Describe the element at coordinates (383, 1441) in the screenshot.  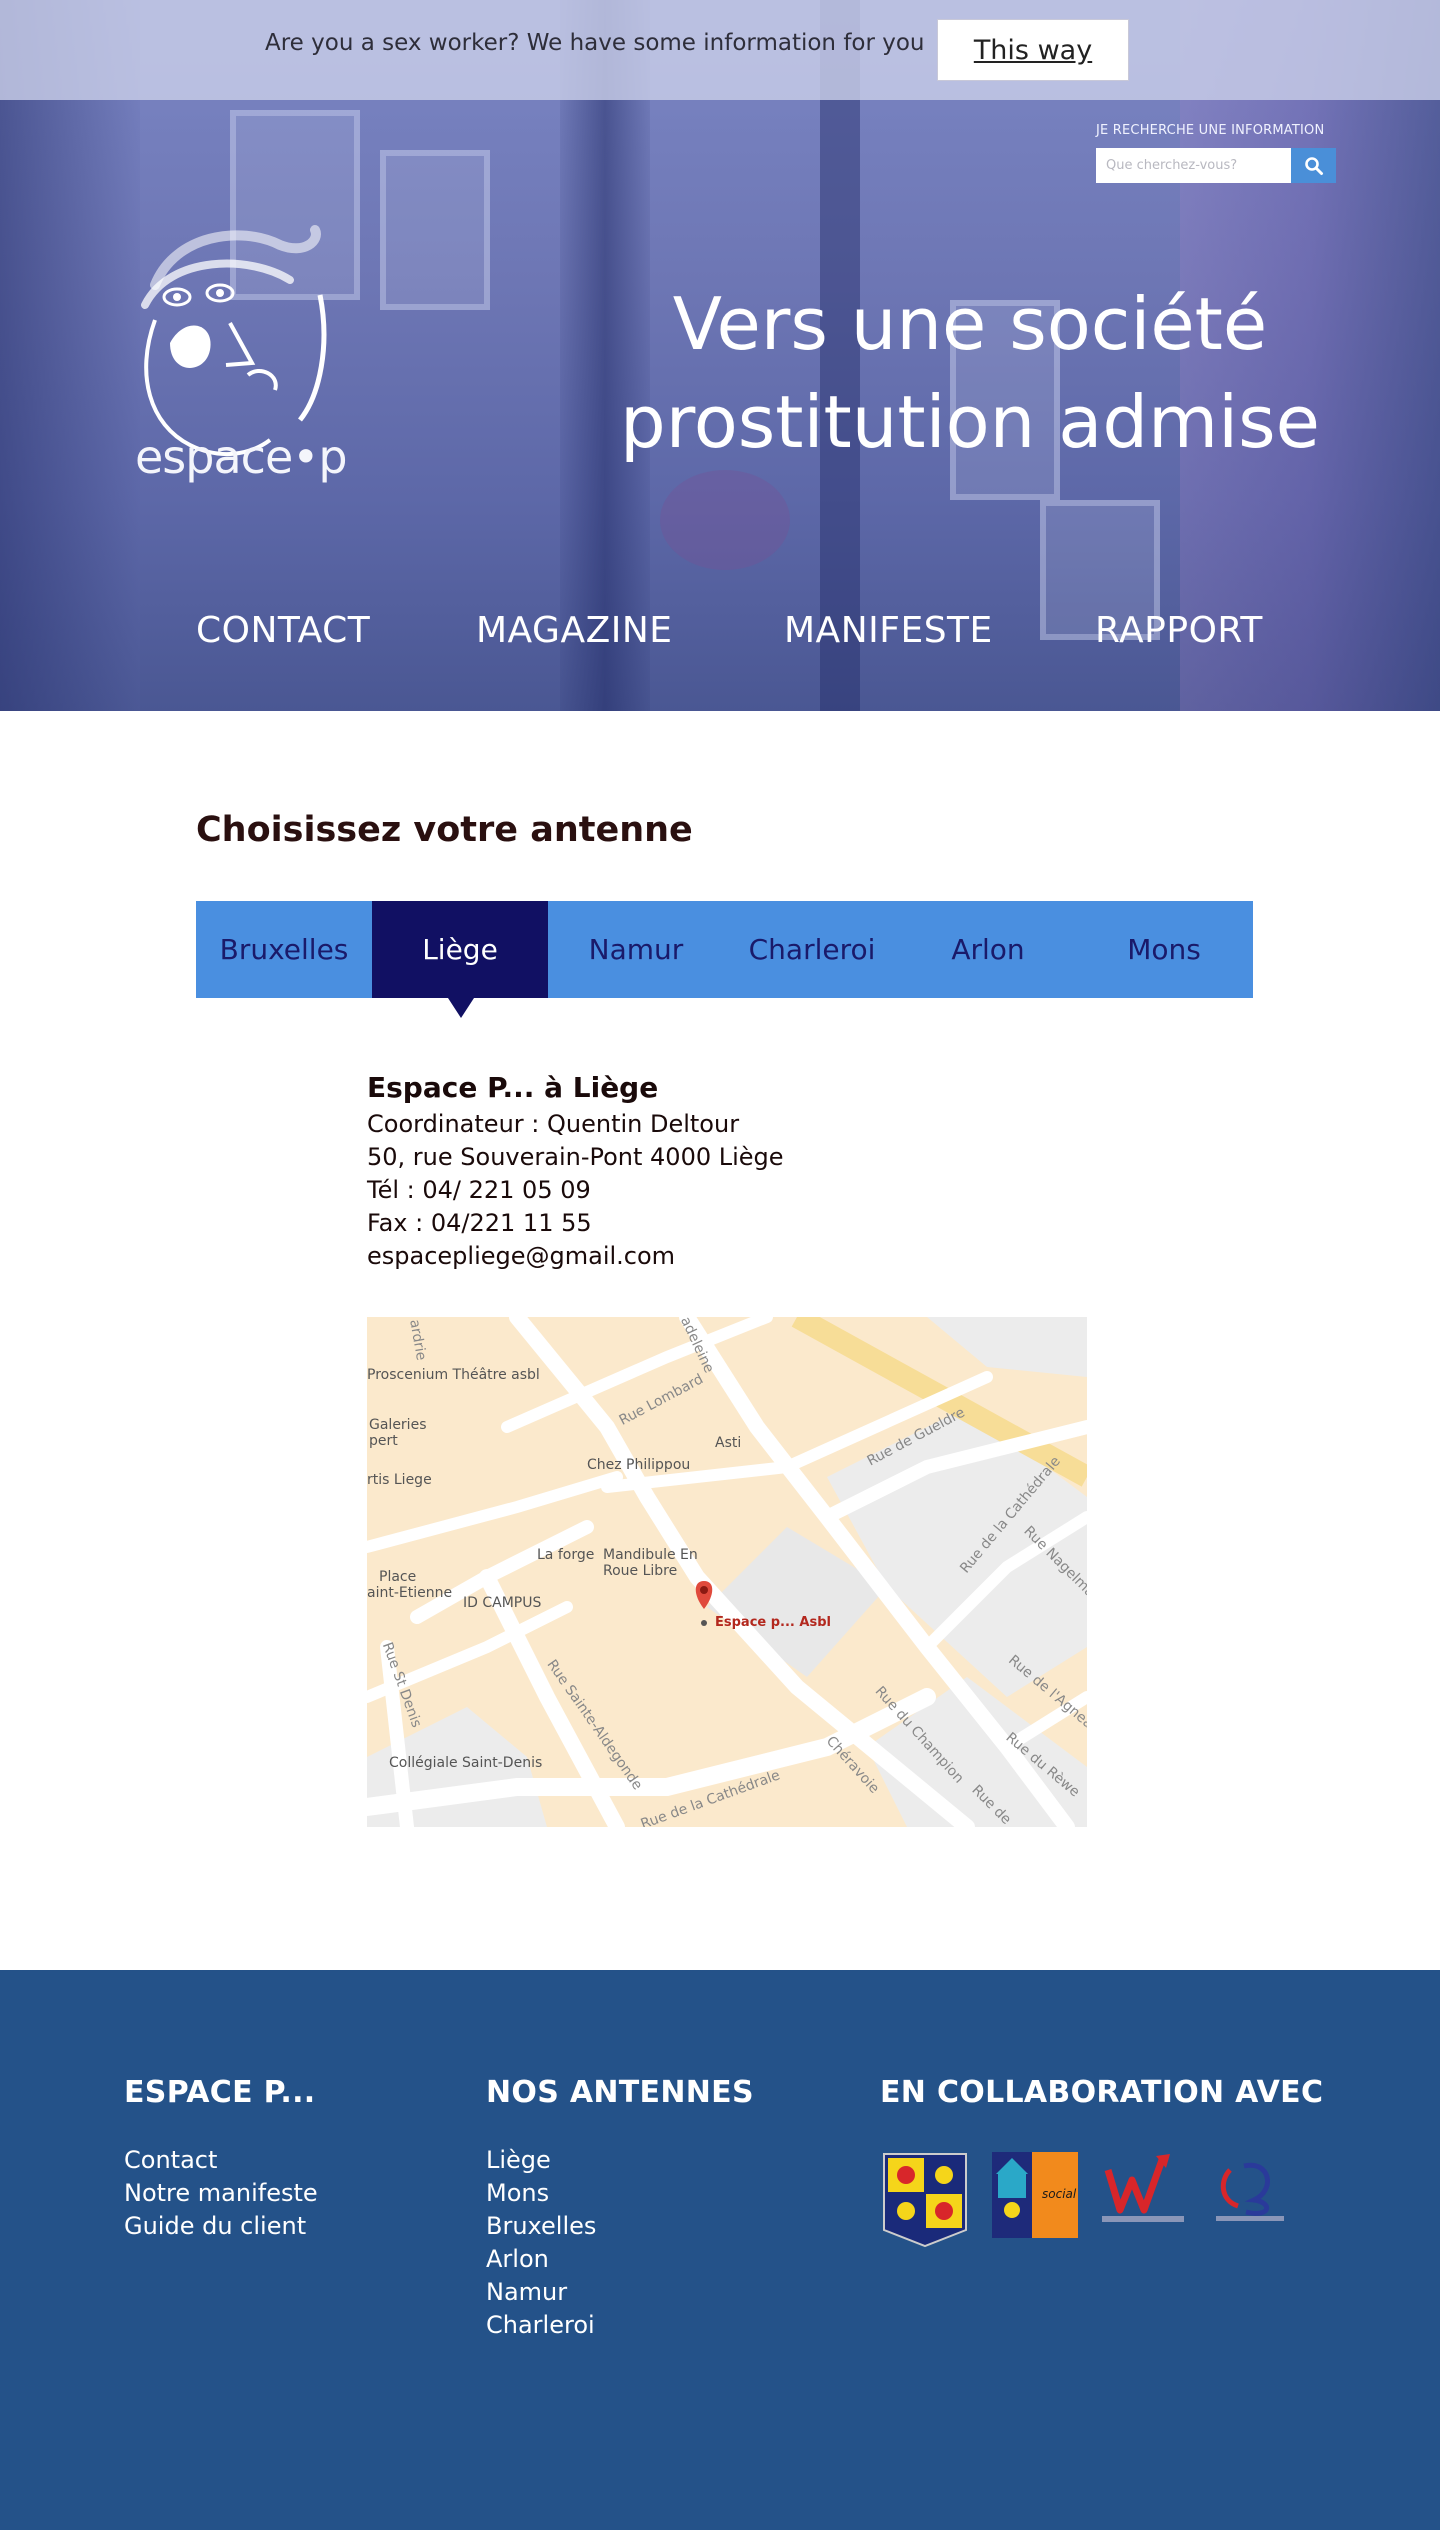
I see `map-place-label: pert` at that location.